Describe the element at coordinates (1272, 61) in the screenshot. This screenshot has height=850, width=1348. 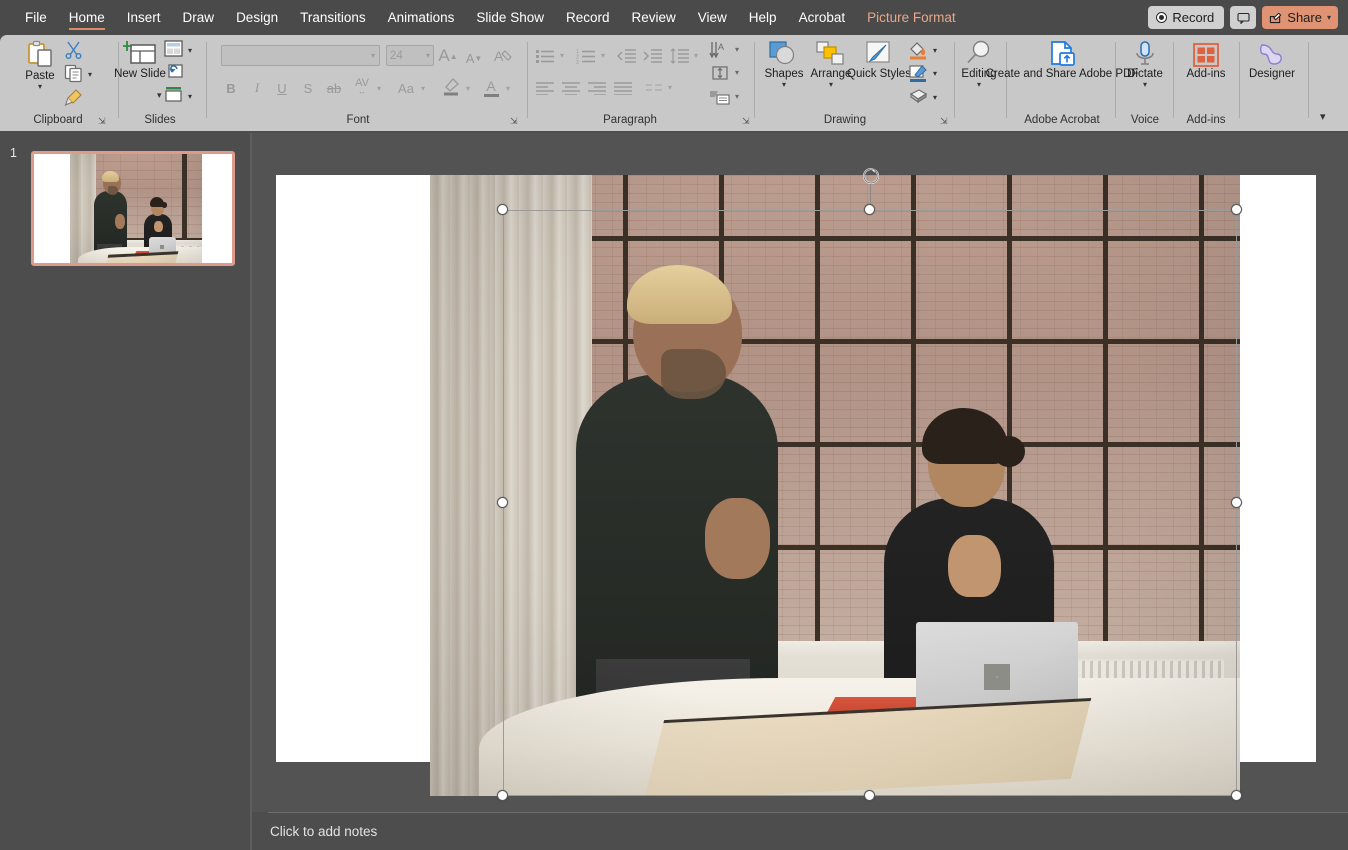
I see `designer-button: Designer` at that location.